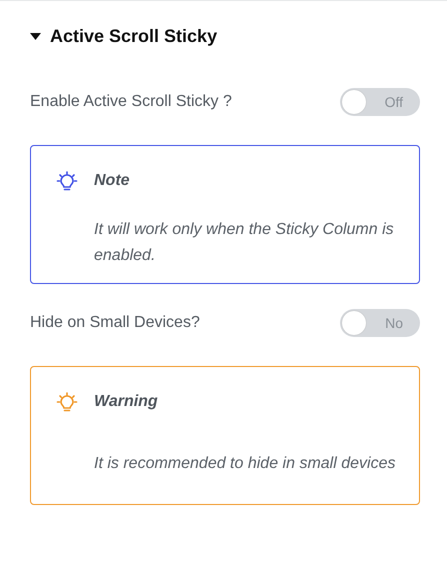 The height and width of the screenshot is (581, 447). Describe the element at coordinates (131, 102) in the screenshot. I see `setting-label: Enable Active Scroll Sticky ?` at that location.